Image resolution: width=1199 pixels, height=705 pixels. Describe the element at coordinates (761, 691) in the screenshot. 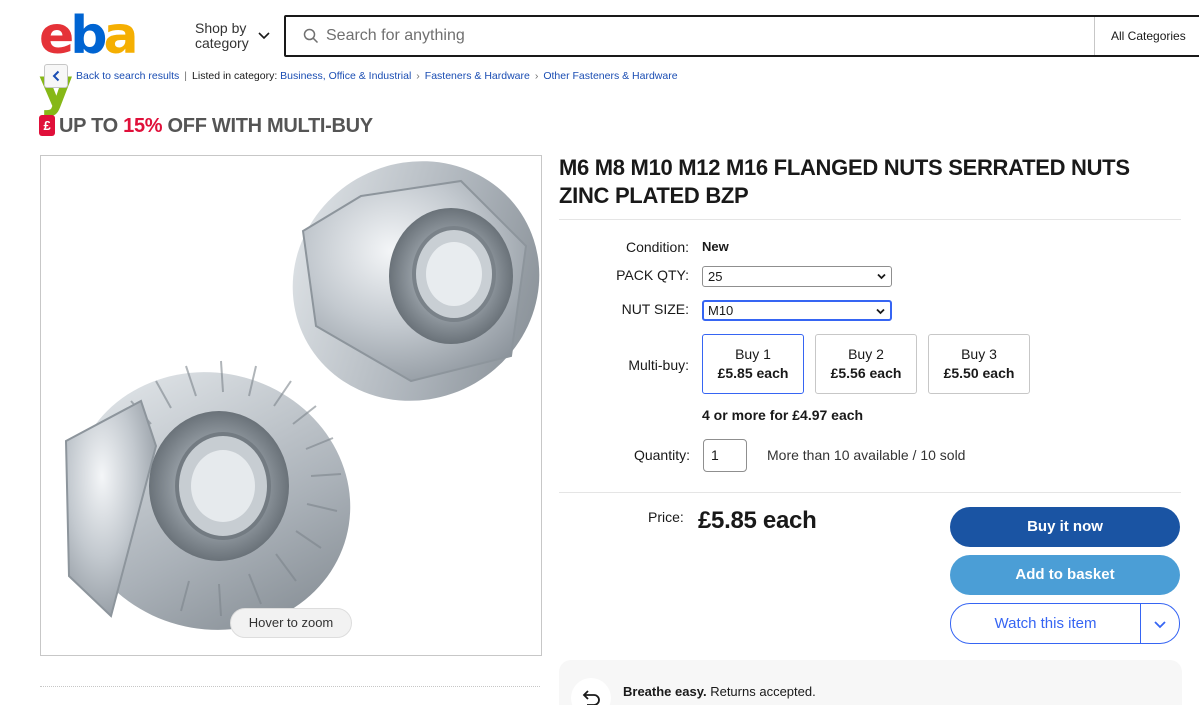

I see `returns-detail: Returns accepted.` at that location.